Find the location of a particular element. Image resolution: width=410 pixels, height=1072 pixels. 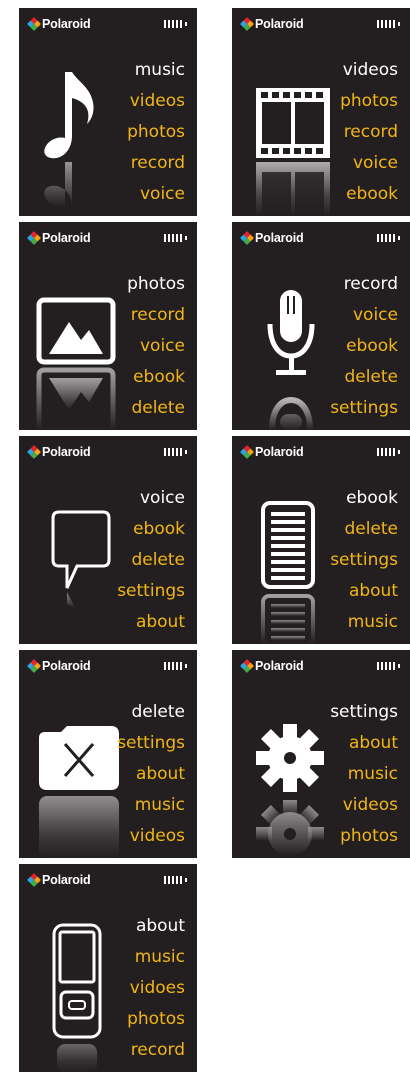

menu-item-selected: settings is located at coordinates (364, 712).